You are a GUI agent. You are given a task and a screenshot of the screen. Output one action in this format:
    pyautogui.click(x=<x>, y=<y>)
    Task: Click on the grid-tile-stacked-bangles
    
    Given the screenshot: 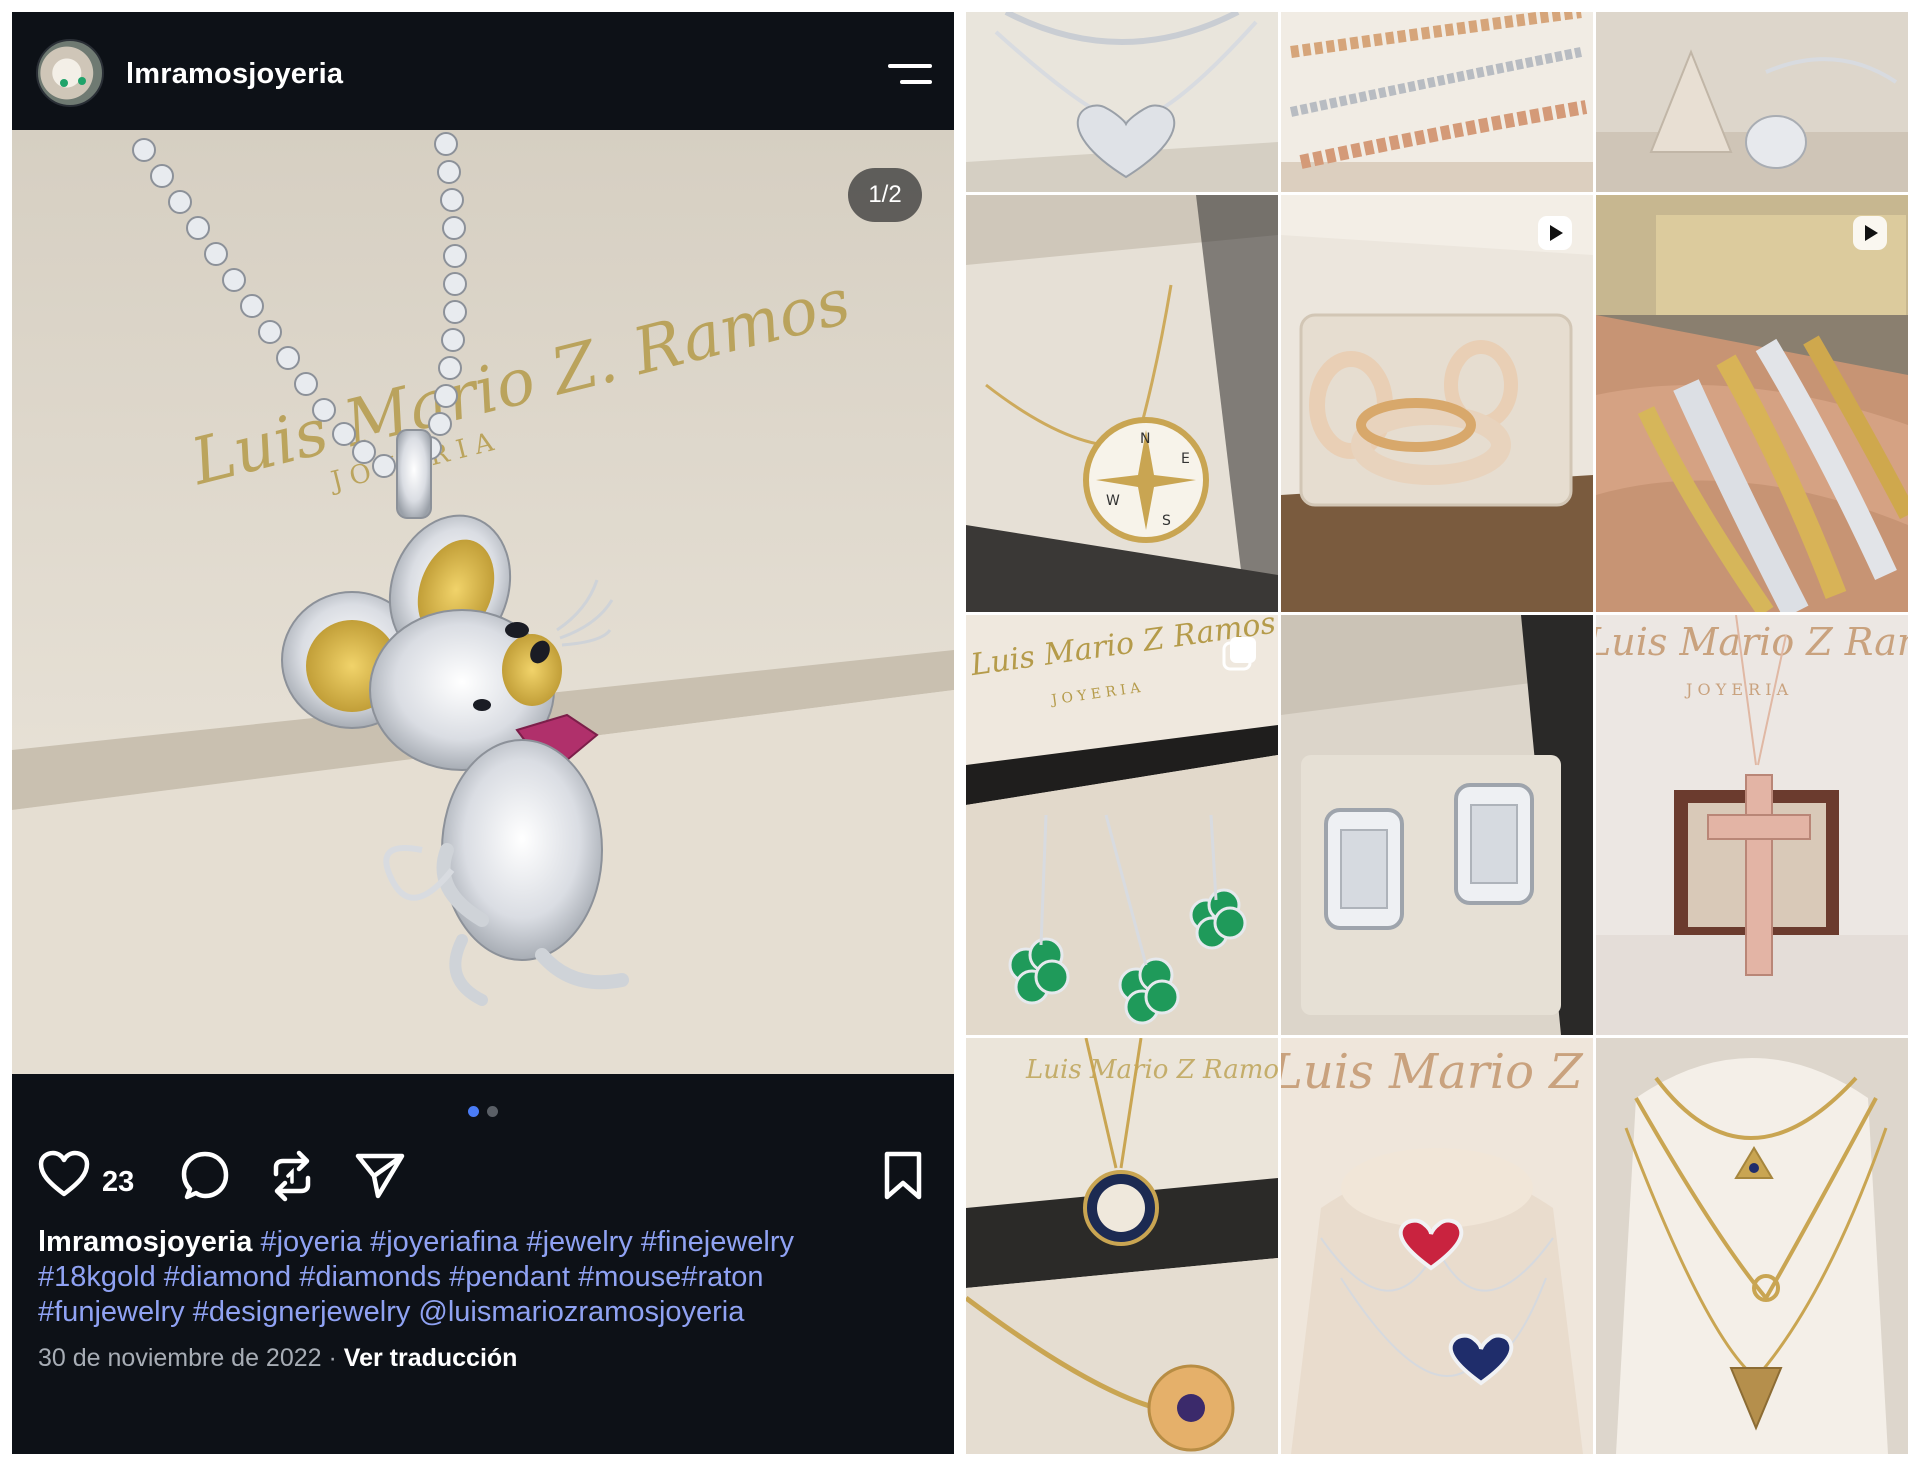 What is the action you would take?
    pyautogui.click(x=1752, y=403)
    